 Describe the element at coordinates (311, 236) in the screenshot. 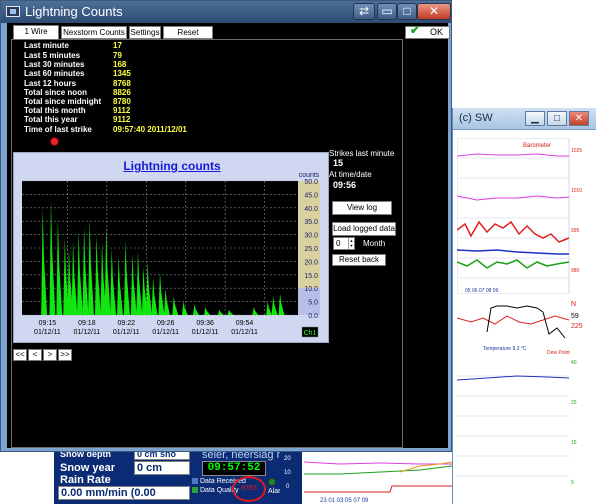

I see `y-tick-label: 30.0` at that location.